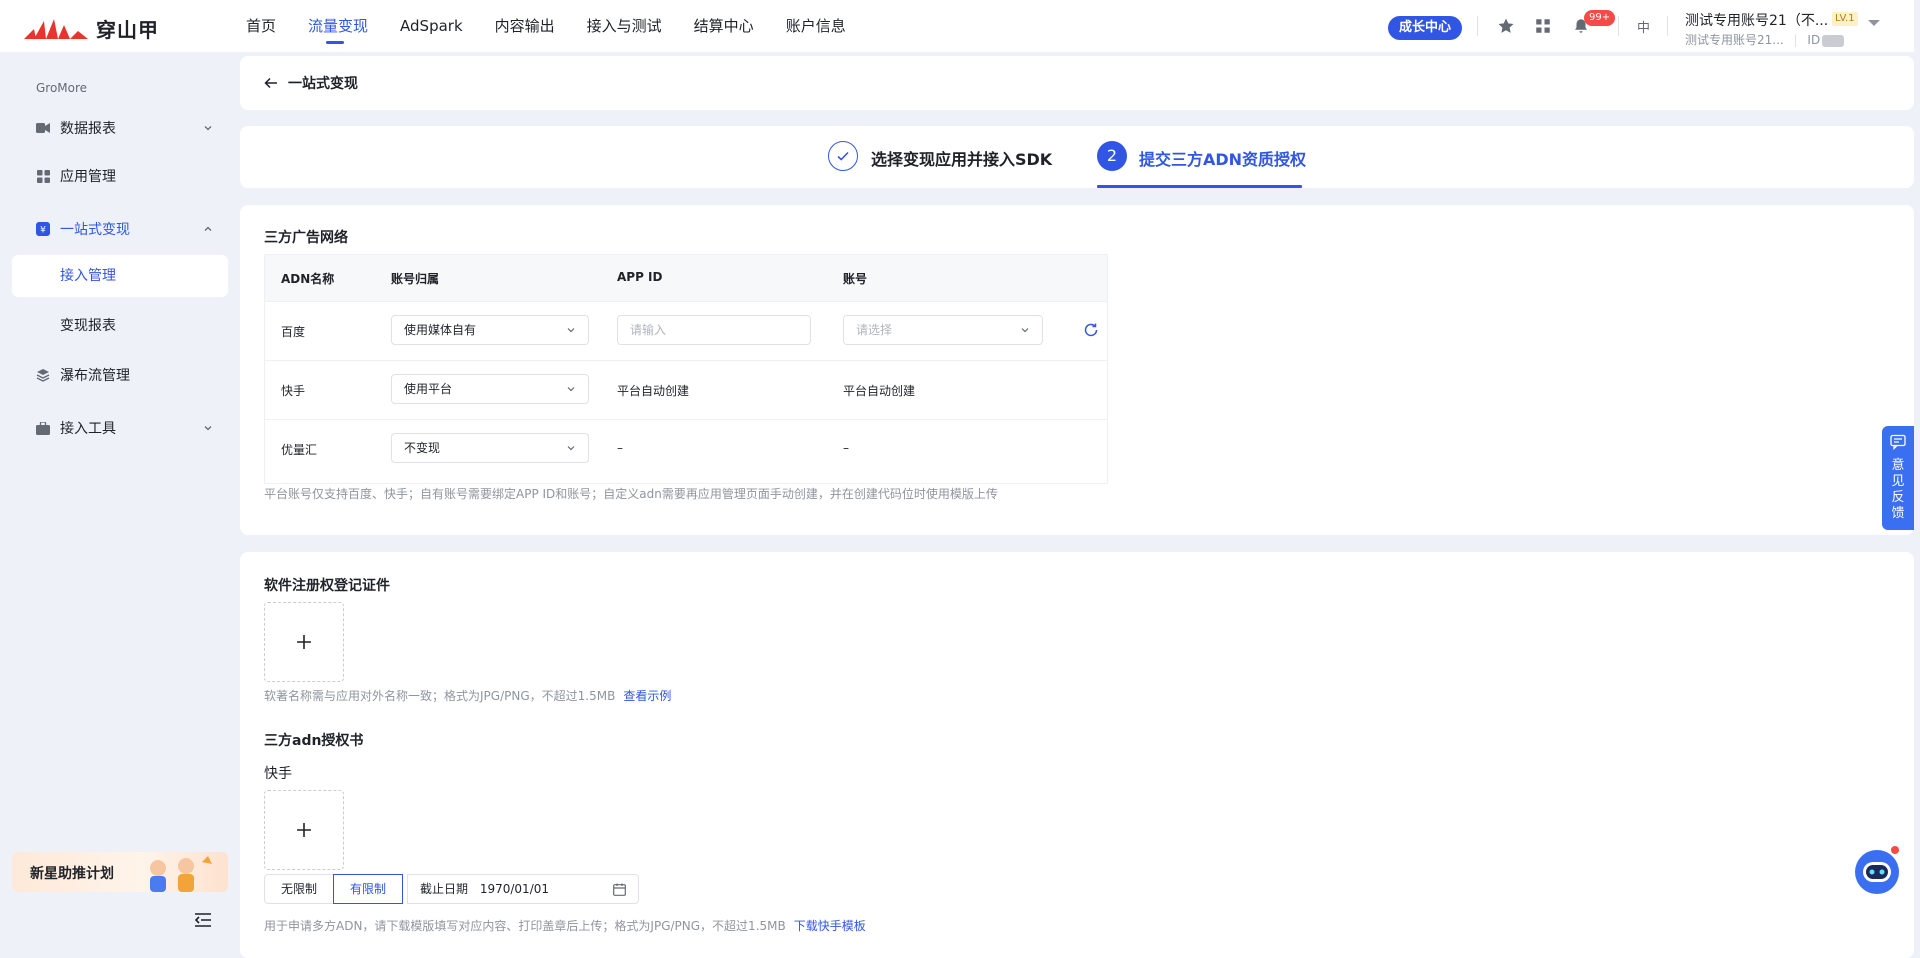 The width and height of the screenshot is (1920, 958). What do you see at coordinates (855, 279) in the screenshot?
I see `column-header: 账号` at bounding box center [855, 279].